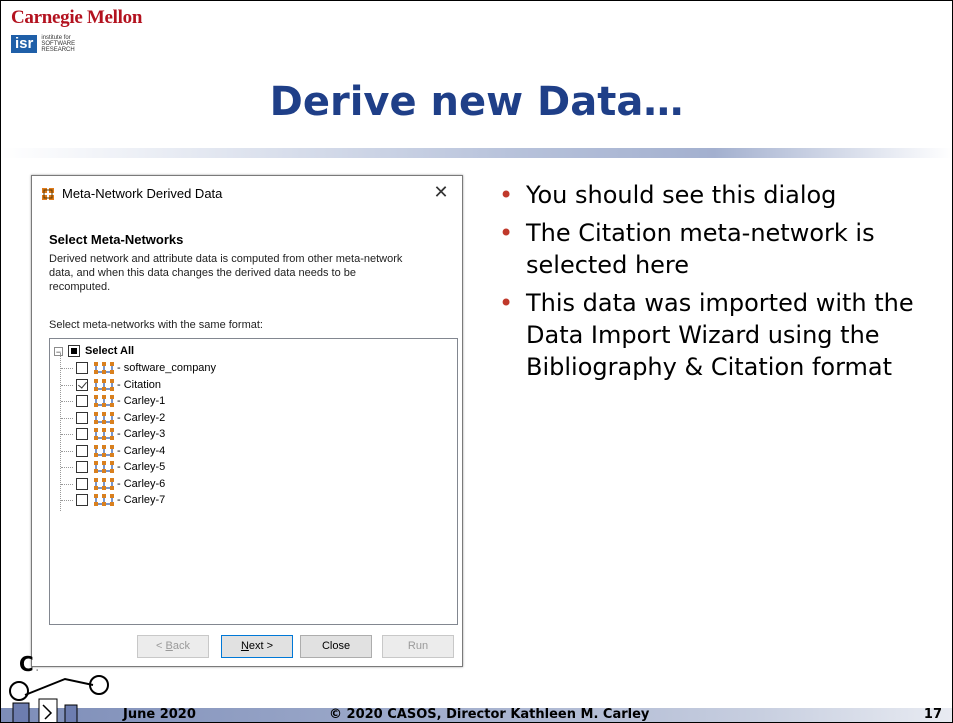 The width and height of the screenshot is (953, 723). Describe the element at coordinates (74, 351) in the screenshot. I see `select-all-checkbox` at that location.